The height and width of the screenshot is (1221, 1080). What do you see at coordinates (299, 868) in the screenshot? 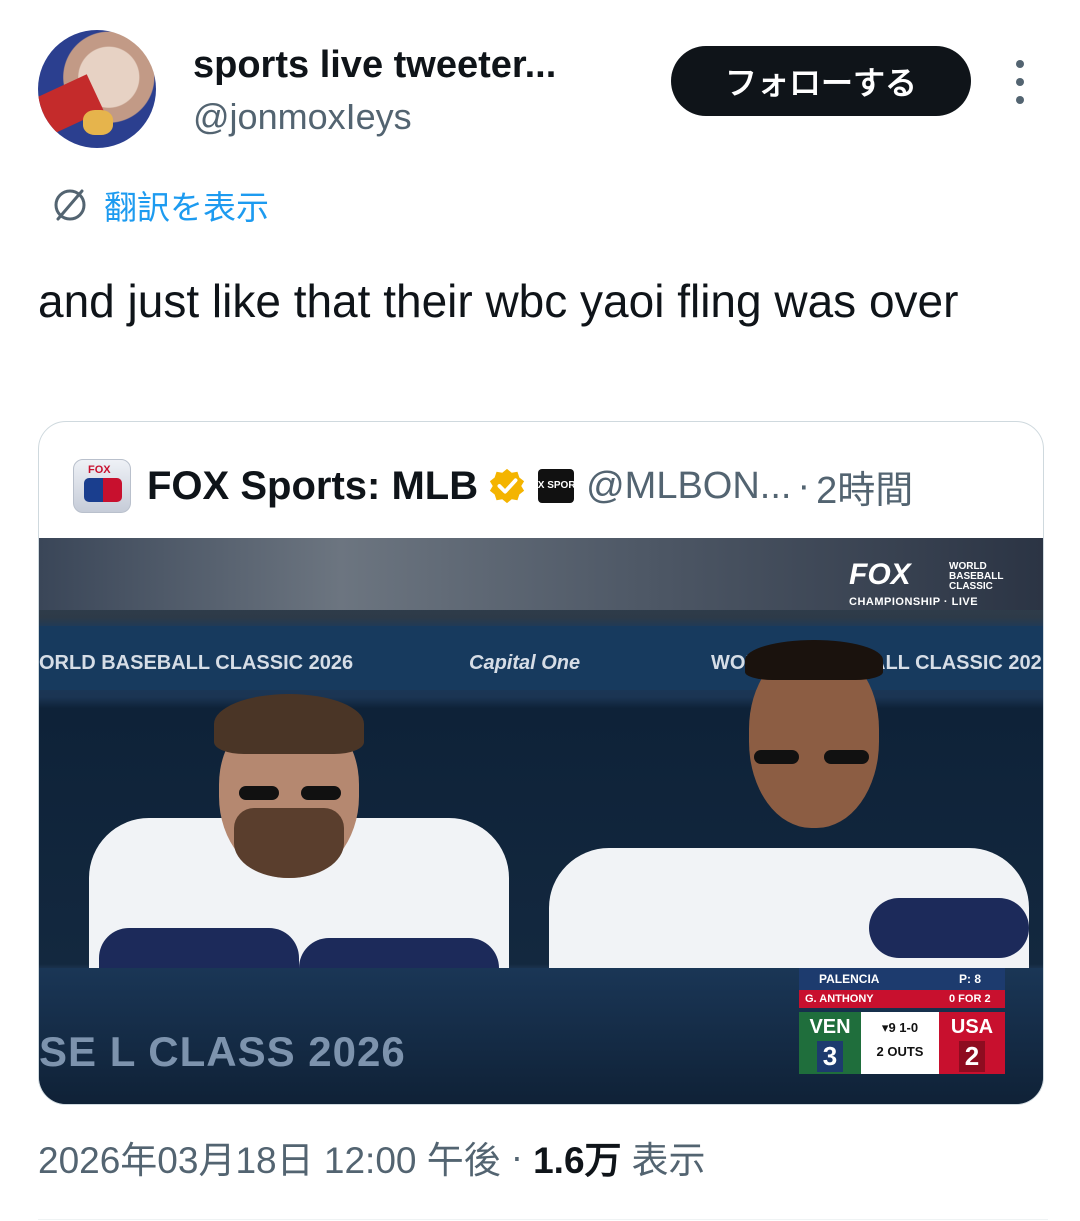
I see `player-left` at bounding box center [299, 868].